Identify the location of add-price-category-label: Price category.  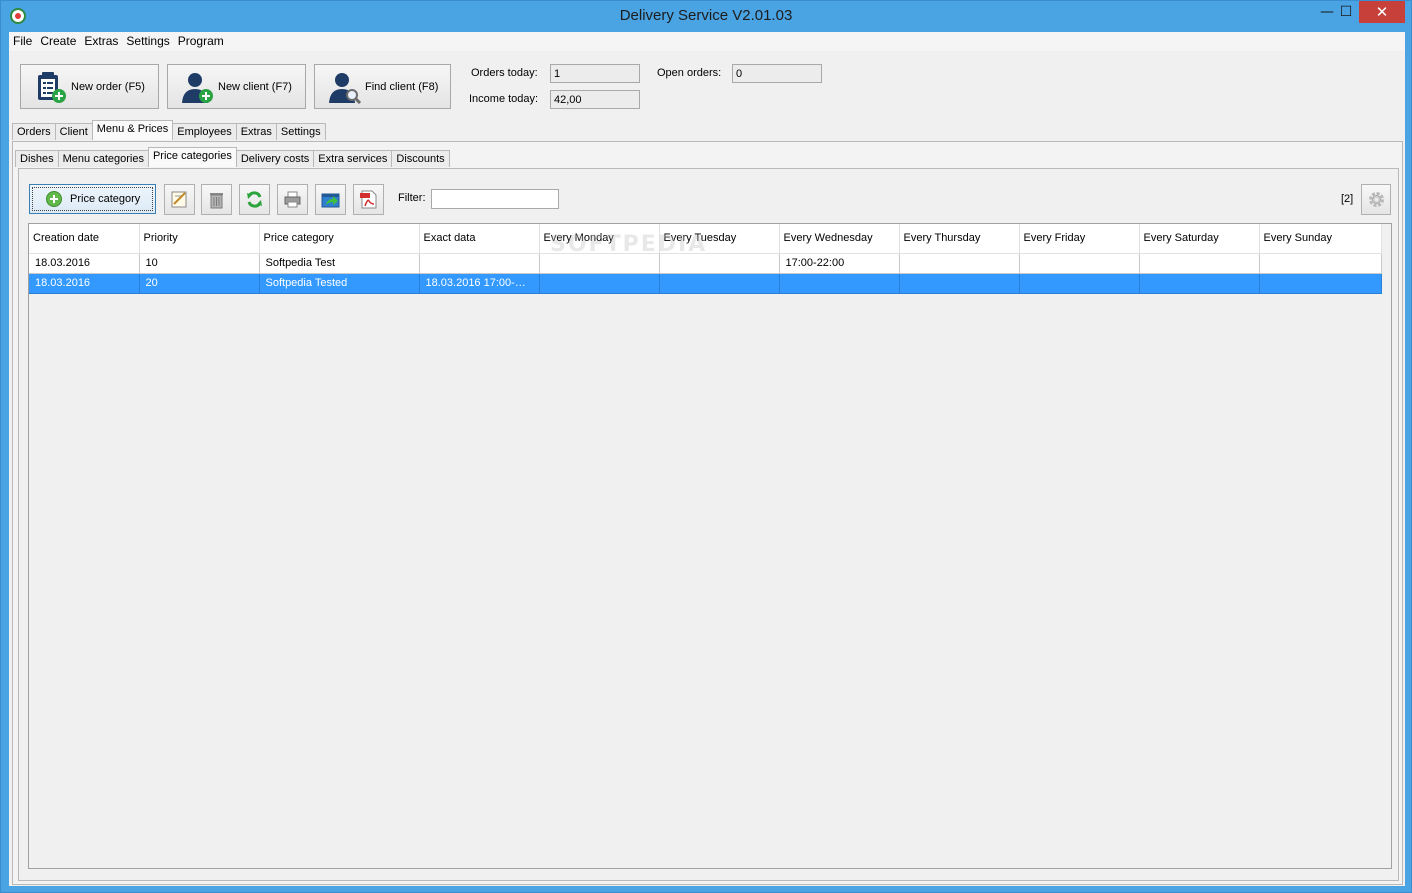
(105, 199).